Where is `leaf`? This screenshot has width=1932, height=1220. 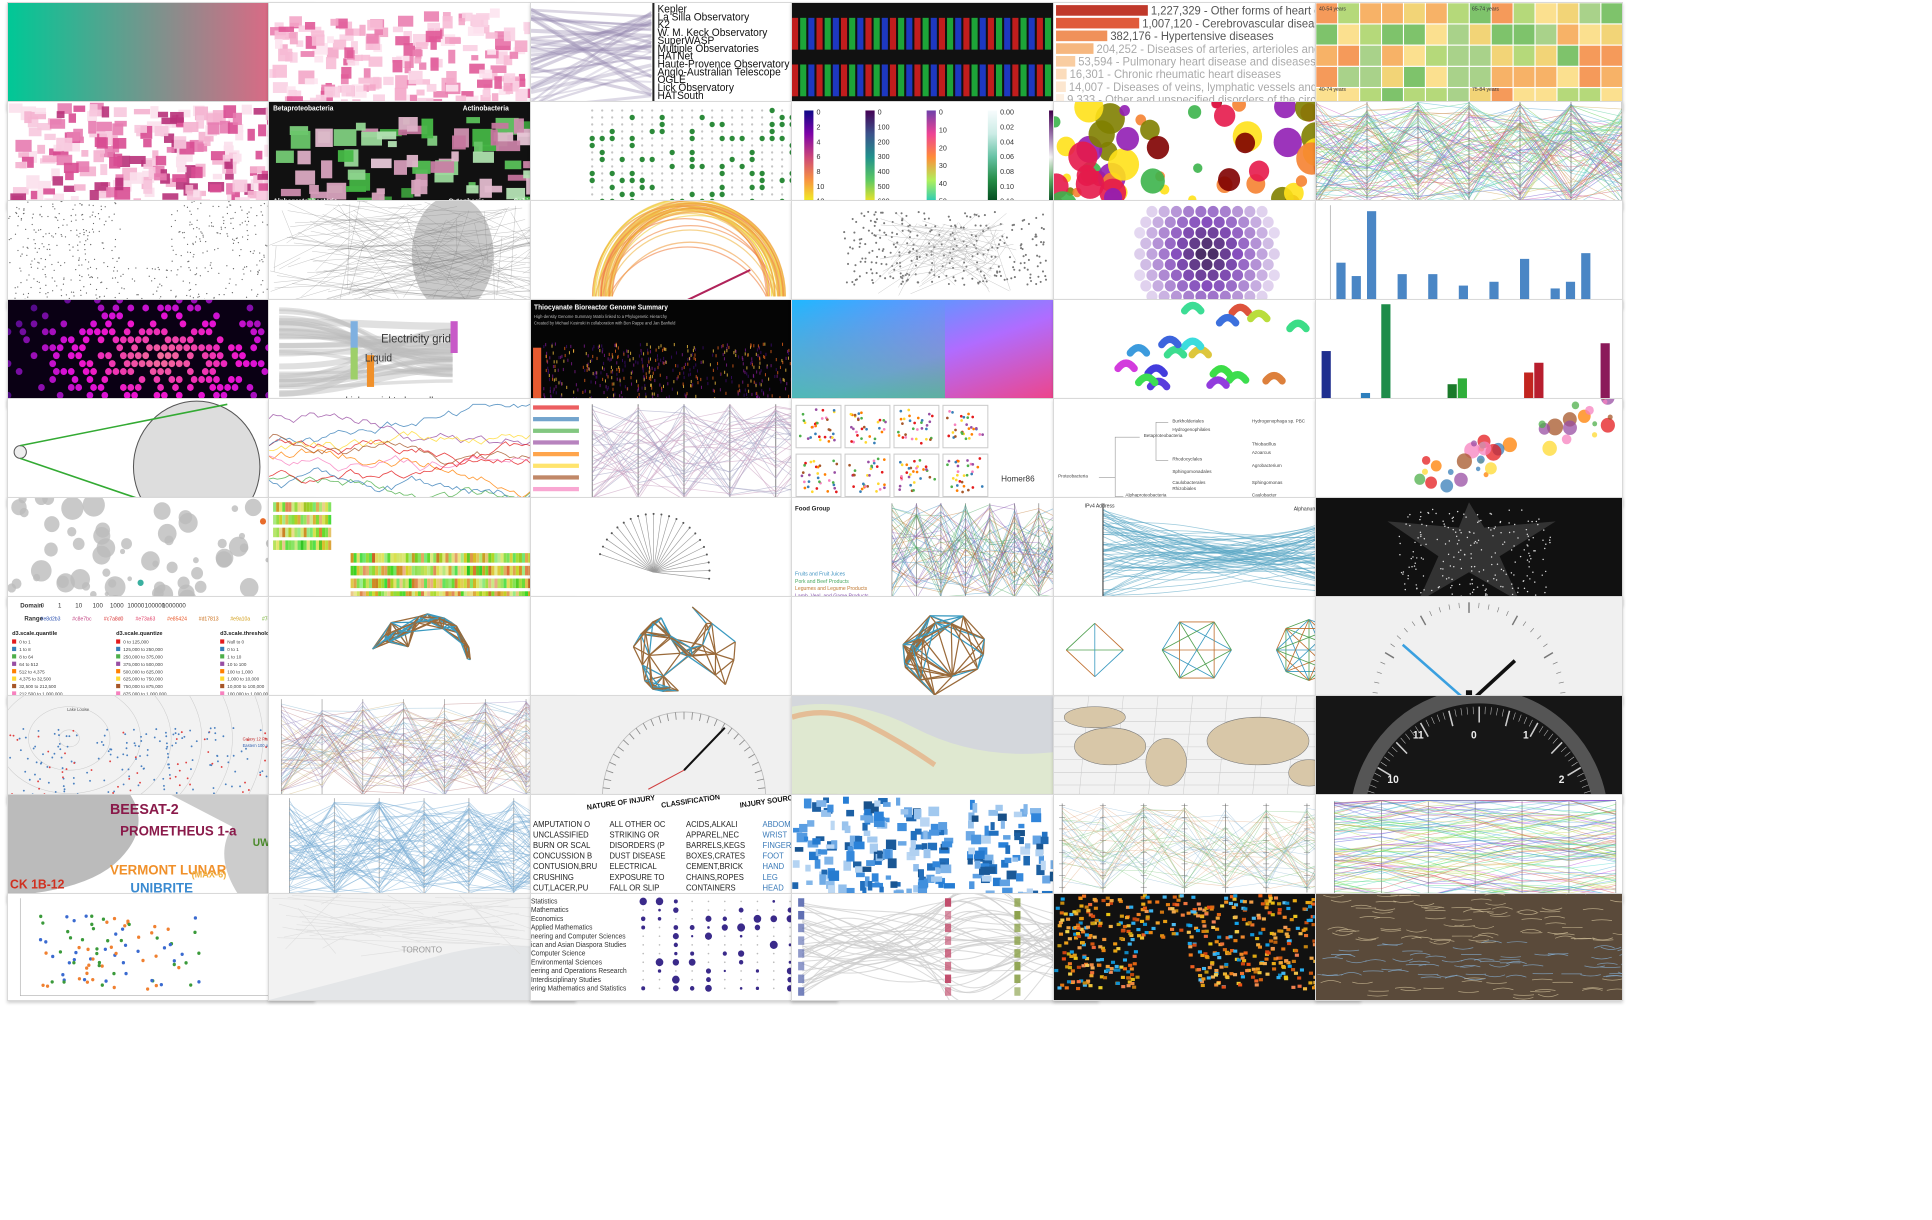
leaf is located at coordinates (669, 516).